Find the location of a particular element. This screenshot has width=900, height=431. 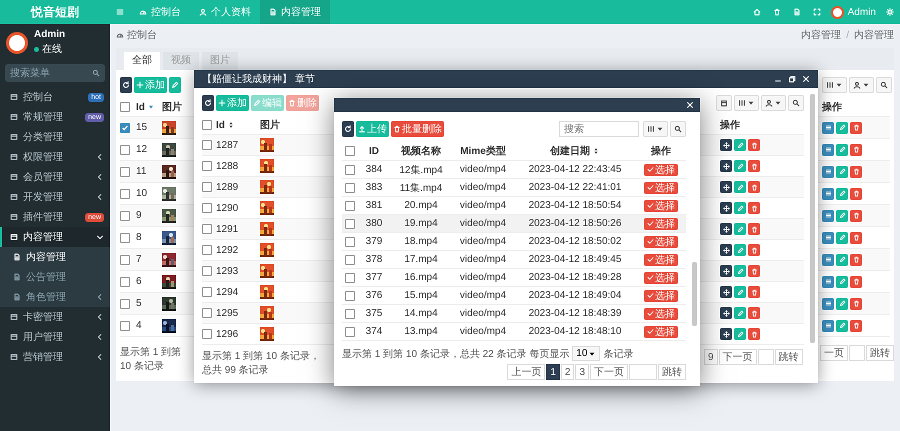

menu-item: 会员管理 is located at coordinates (55, 177).